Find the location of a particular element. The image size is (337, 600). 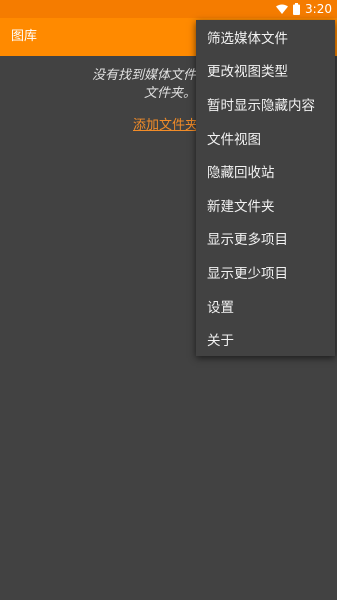

menu-item-settings: 设置 is located at coordinates (265, 306).